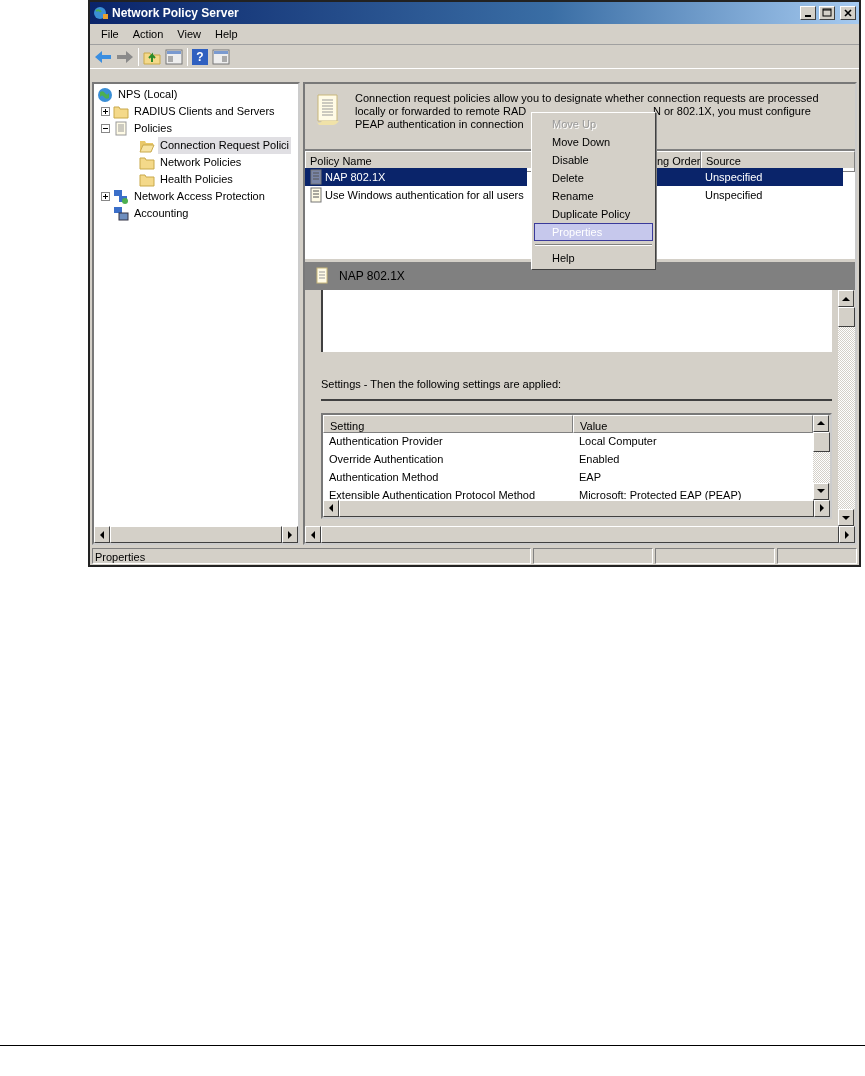 The image size is (865, 1076). I want to click on tree-item: Network Access Protection, so click(199, 196).